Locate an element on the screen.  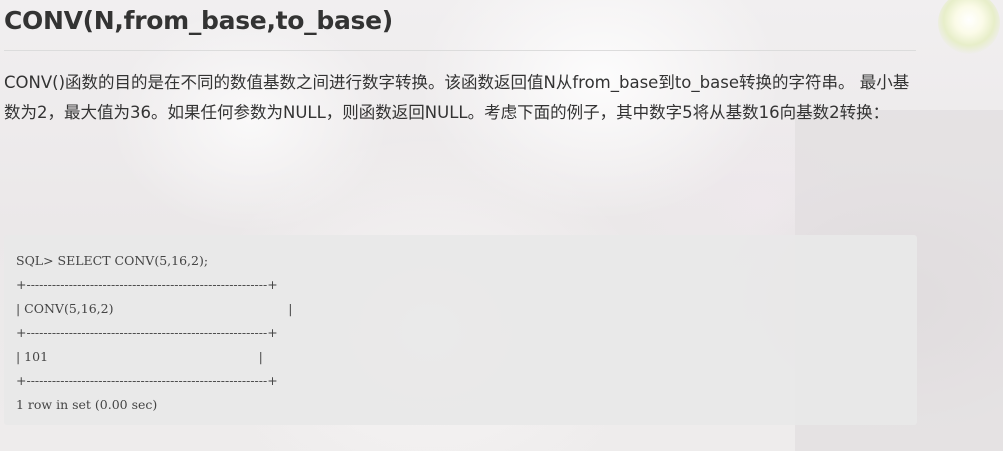
code-line-rowcount: 1 row in set (0.00 sec) is located at coordinates (87, 404).